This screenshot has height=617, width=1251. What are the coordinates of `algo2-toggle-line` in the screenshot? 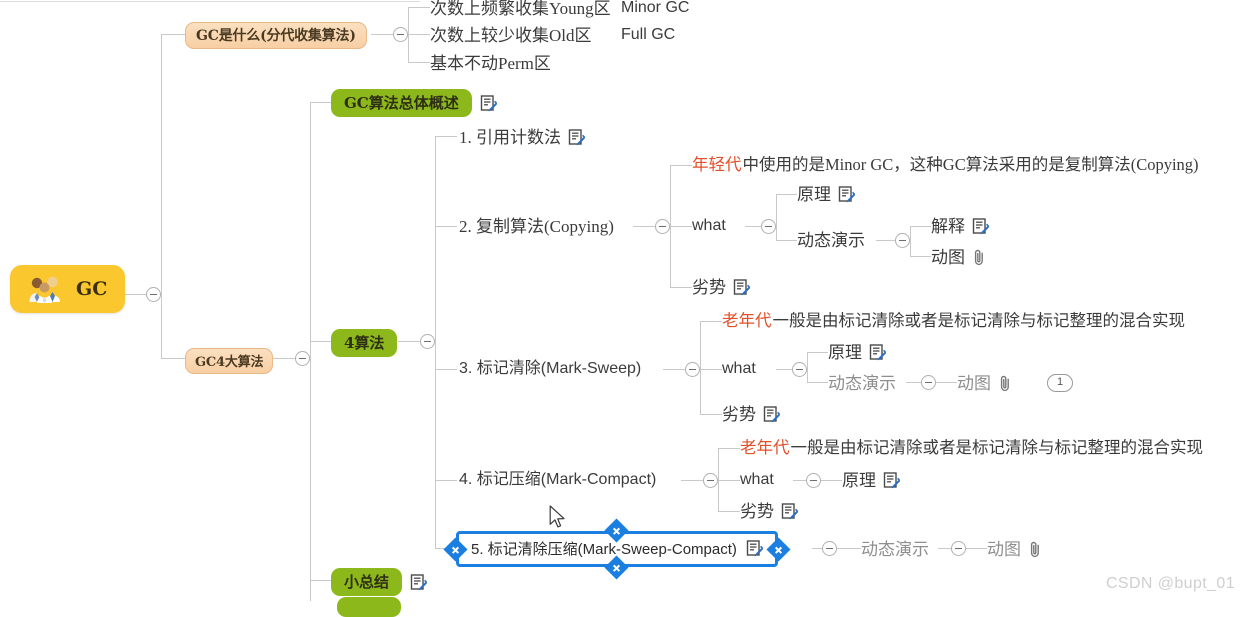 It's located at (644, 226).